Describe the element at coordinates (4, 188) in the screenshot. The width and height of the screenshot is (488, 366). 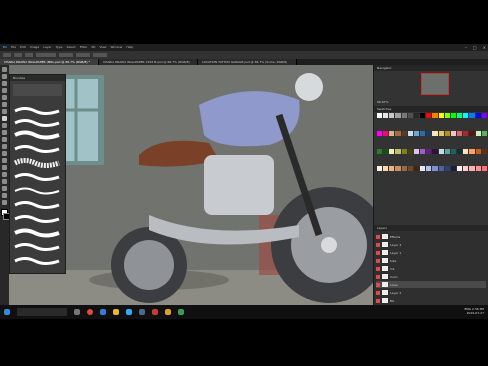
I see `shape-tool-icon` at that location.